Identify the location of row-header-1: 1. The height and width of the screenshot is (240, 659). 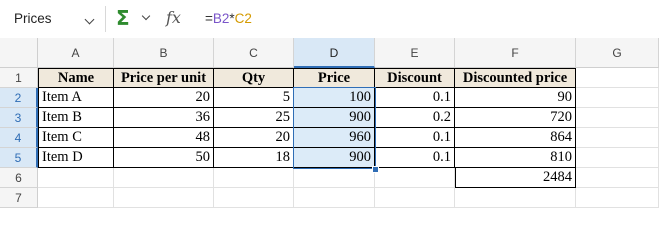
(19, 78).